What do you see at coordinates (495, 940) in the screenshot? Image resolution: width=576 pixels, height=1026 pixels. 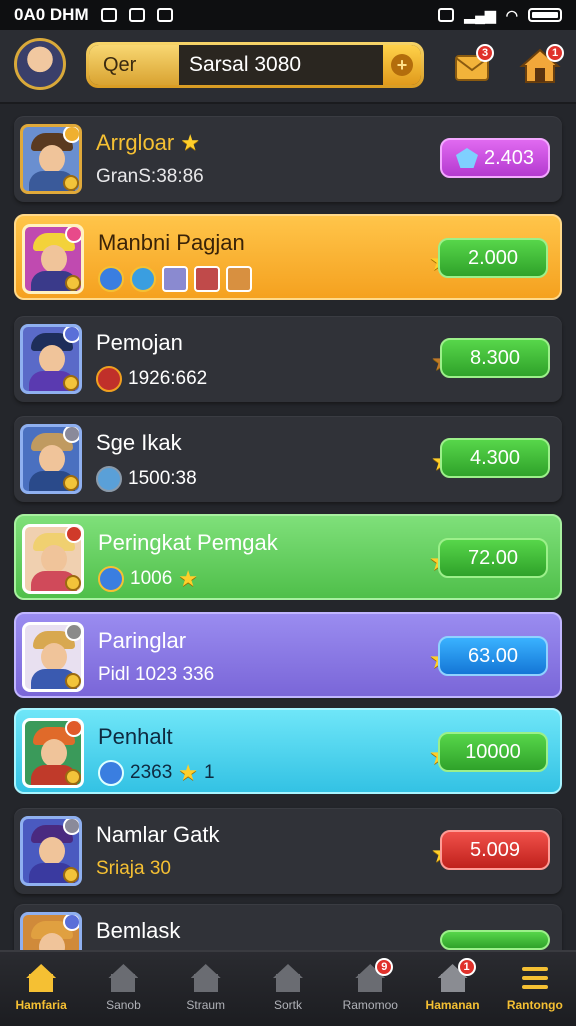 I see `score-pill` at bounding box center [495, 940].